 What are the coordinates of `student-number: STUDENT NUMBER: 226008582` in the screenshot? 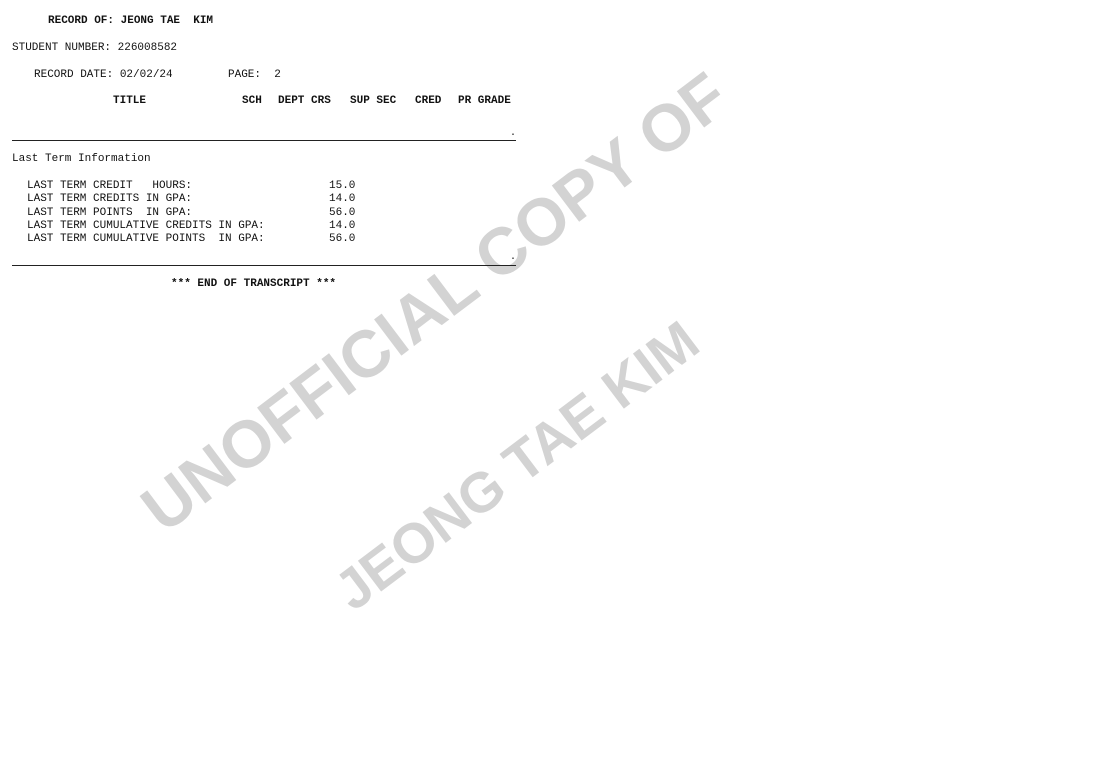 It's located at (95, 48).